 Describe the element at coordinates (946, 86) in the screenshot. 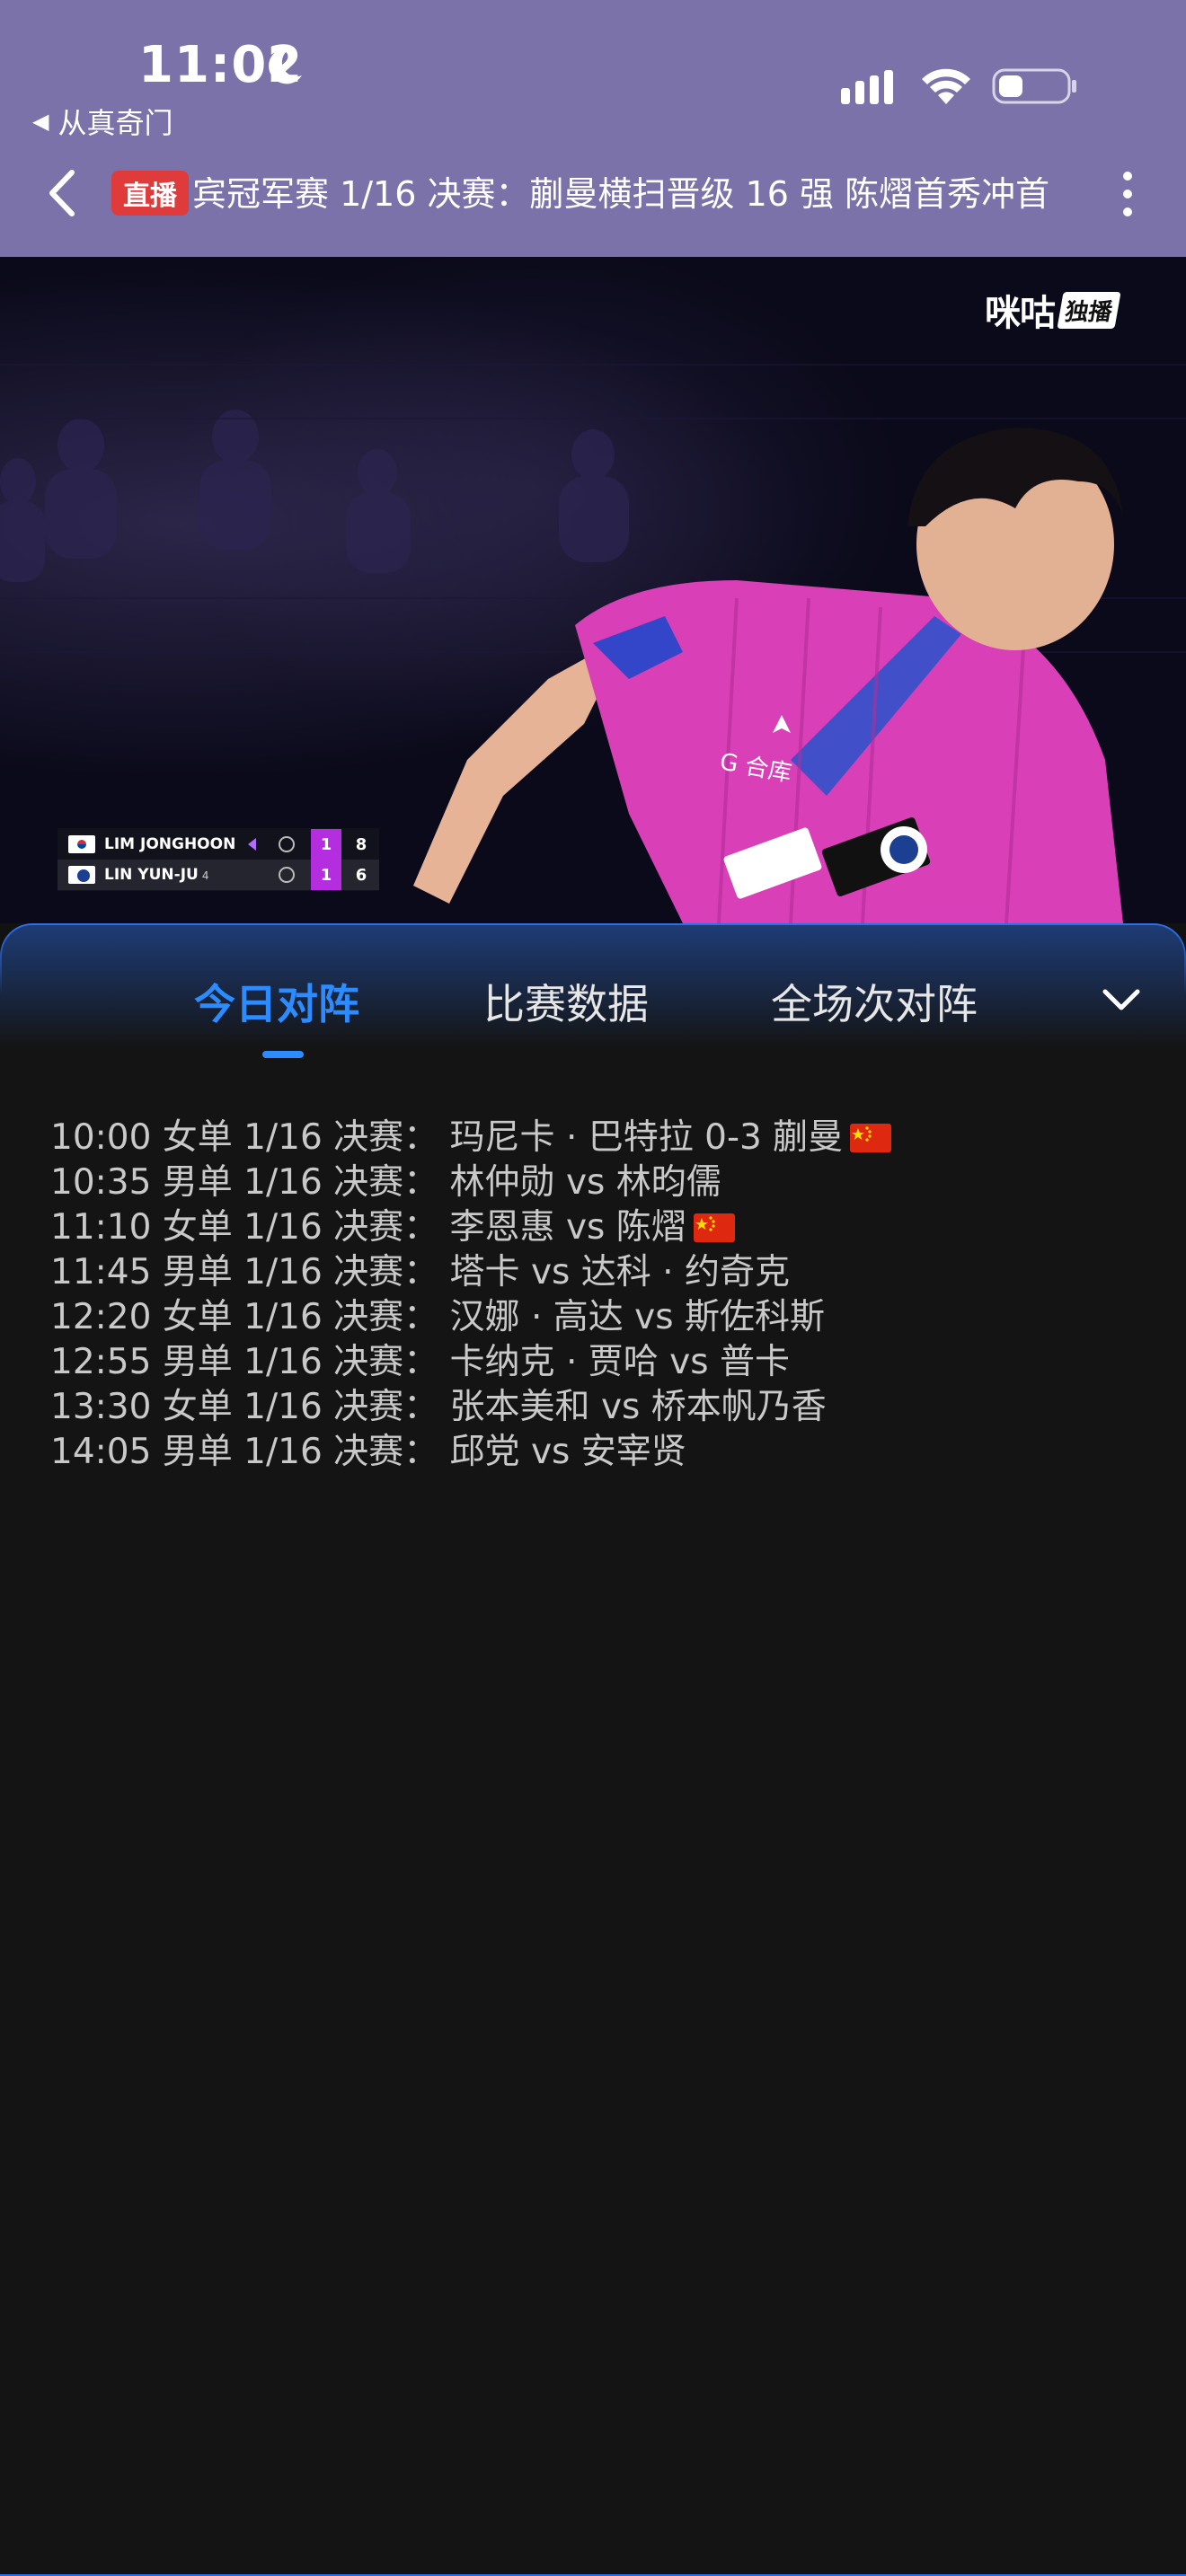

I see `wifi-icon` at that location.